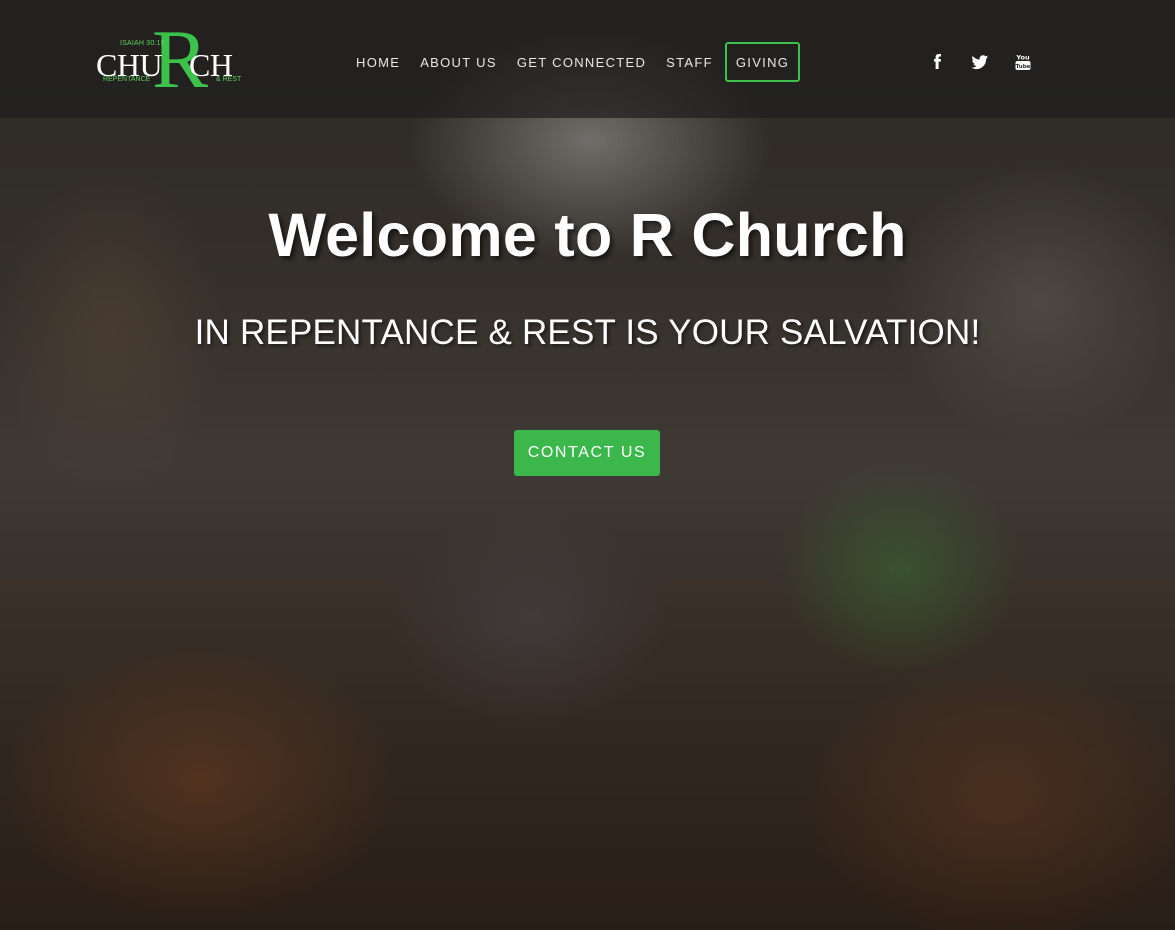 The image size is (1175, 930). What do you see at coordinates (1022, 58) in the screenshot?
I see `svg-text: You` at bounding box center [1022, 58].